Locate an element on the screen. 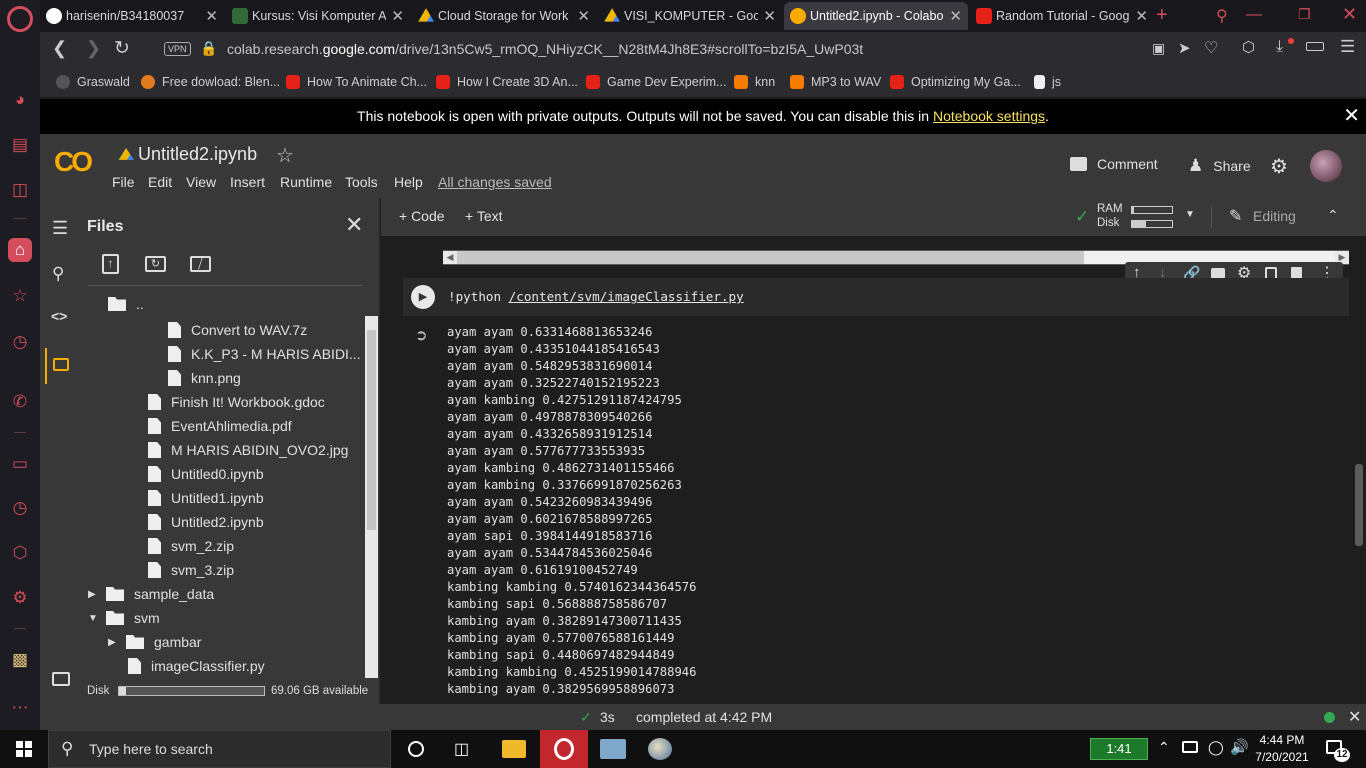 The height and width of the screenshot is (768, 1366). close-panel-icon: ✕ is located at coordinates (354, 225).